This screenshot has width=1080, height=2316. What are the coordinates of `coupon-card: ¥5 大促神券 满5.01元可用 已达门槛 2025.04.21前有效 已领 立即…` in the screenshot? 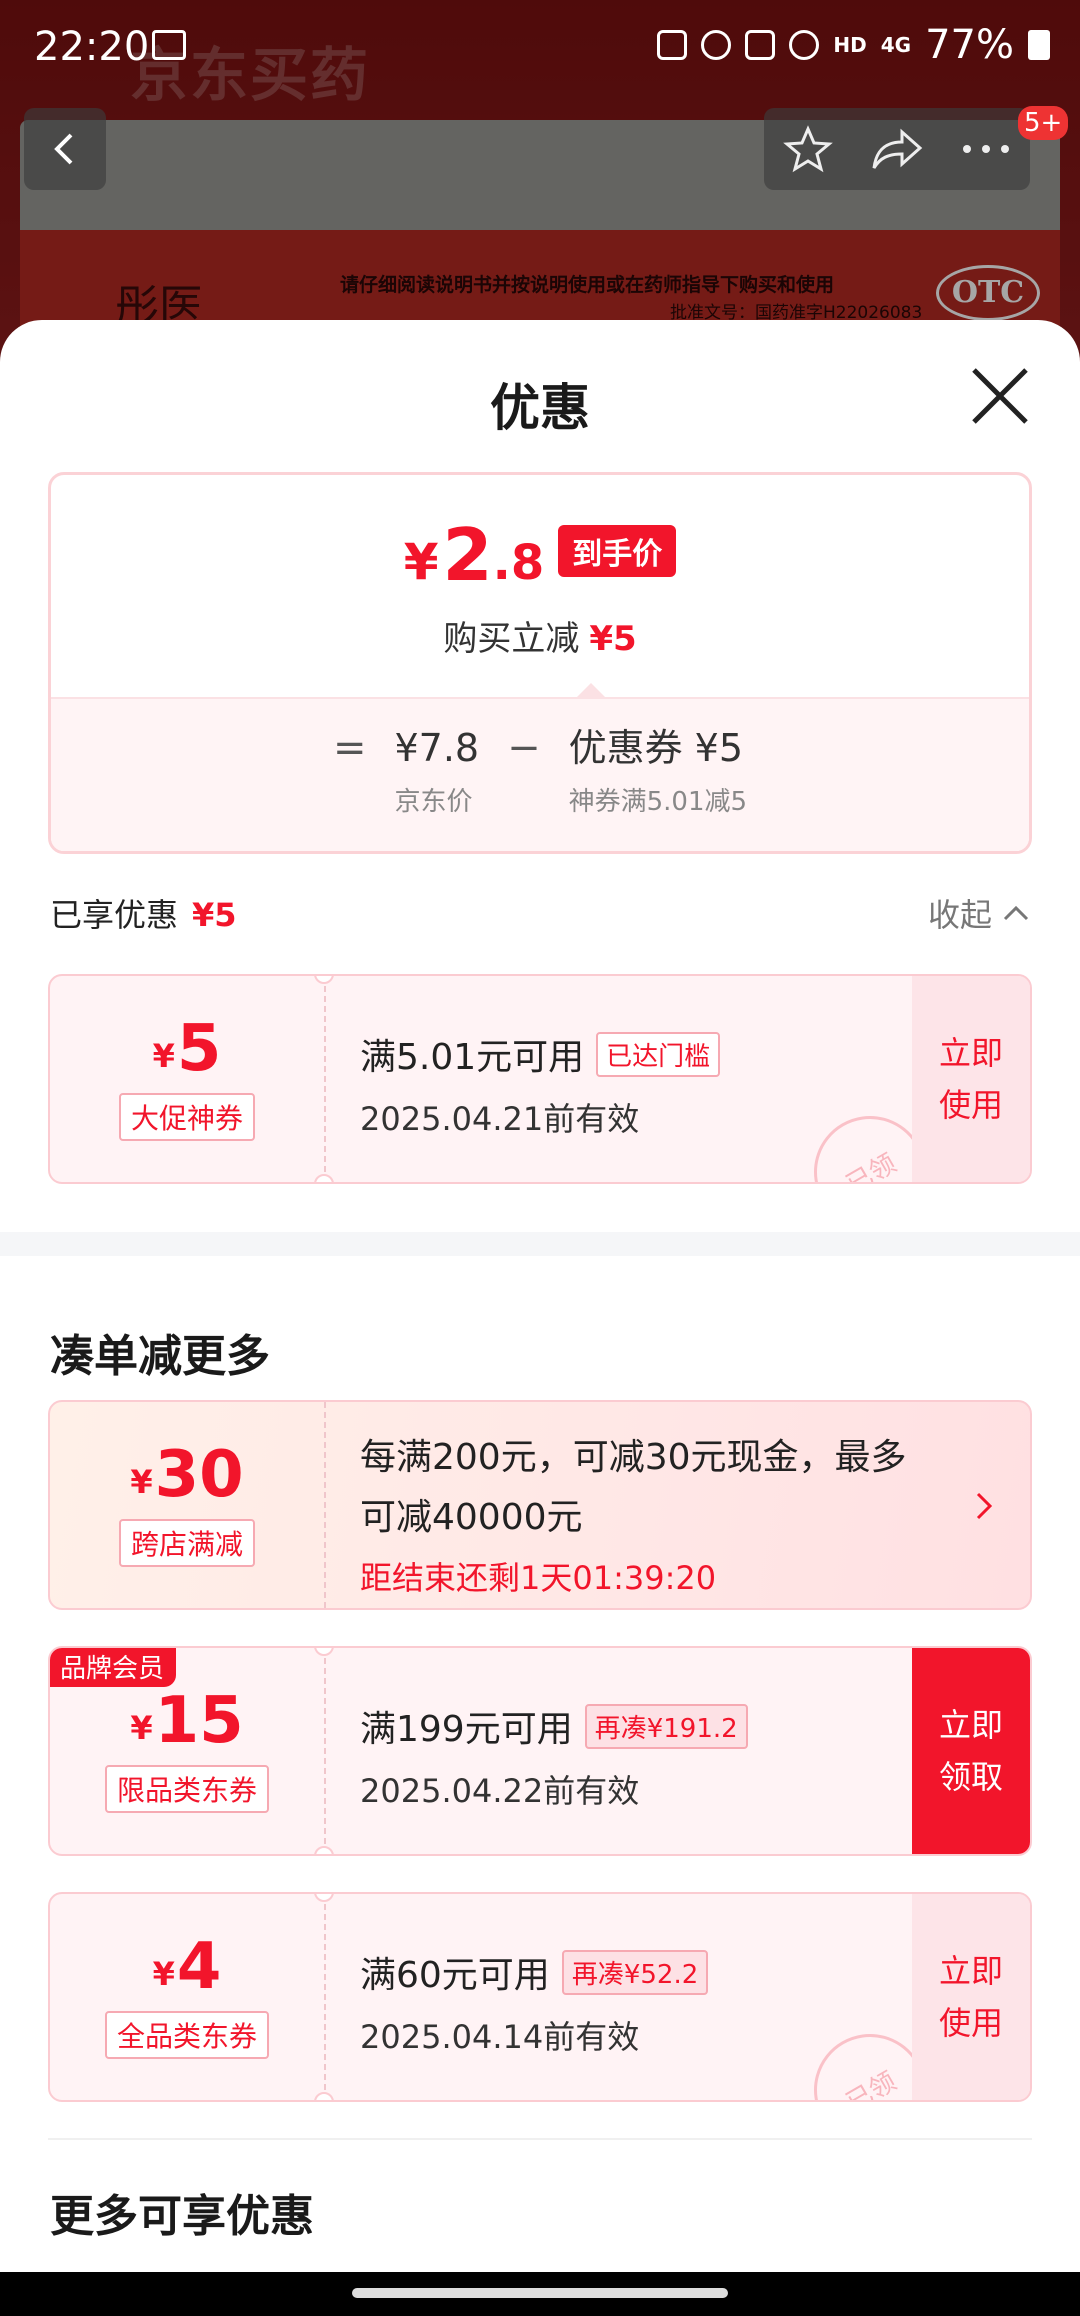 It's located at (540, 1079).